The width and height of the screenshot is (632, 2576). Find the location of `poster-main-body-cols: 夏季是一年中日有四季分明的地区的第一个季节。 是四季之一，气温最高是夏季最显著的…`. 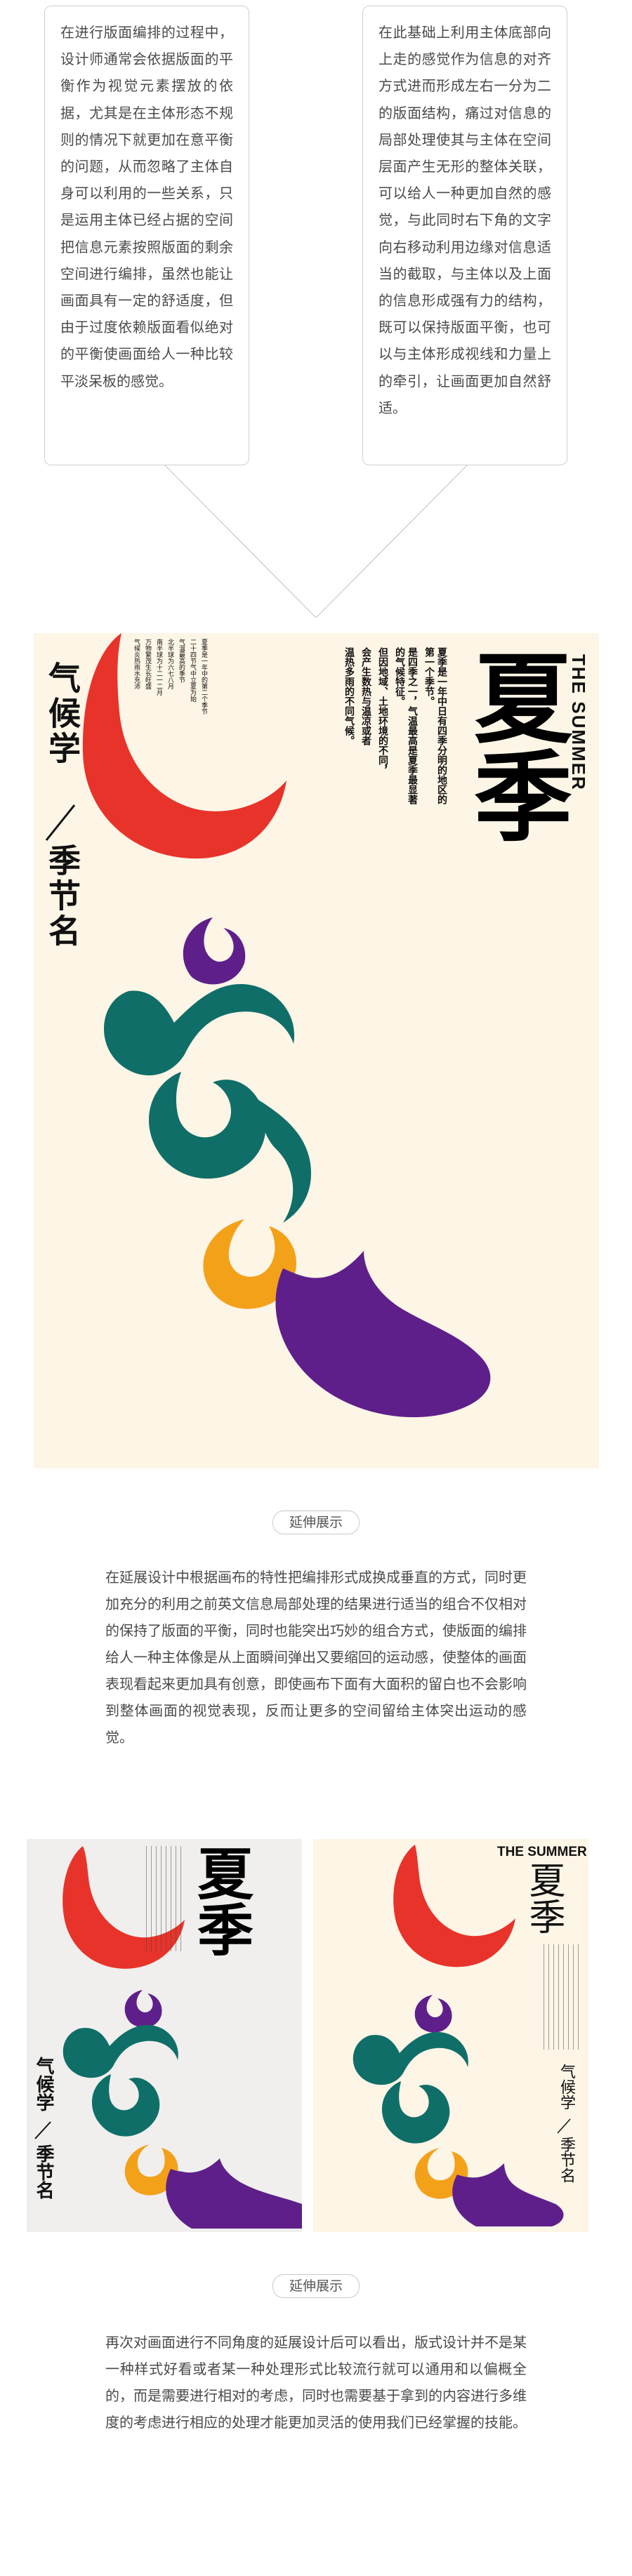

poster-main-body-cols: 夏季是一年中日有四季分明的地区的第一个季节。 是四季之一，气温最高是夏季最显著的… is located at coordinates (396, 728).